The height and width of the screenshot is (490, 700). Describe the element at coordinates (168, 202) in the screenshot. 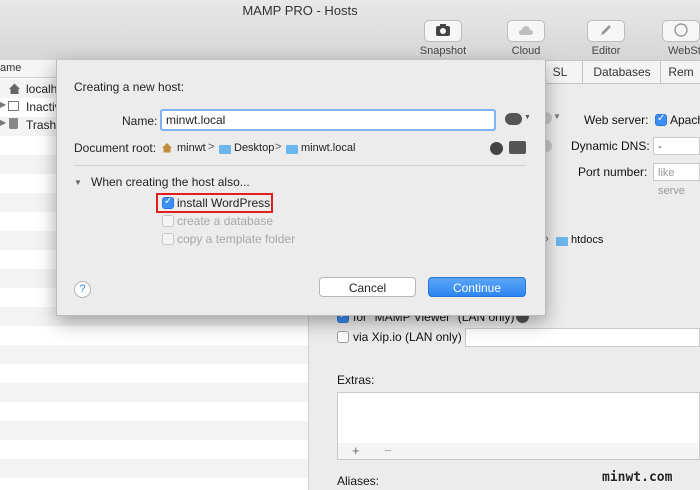

I see `install-wordpress-checkbox` at that location.